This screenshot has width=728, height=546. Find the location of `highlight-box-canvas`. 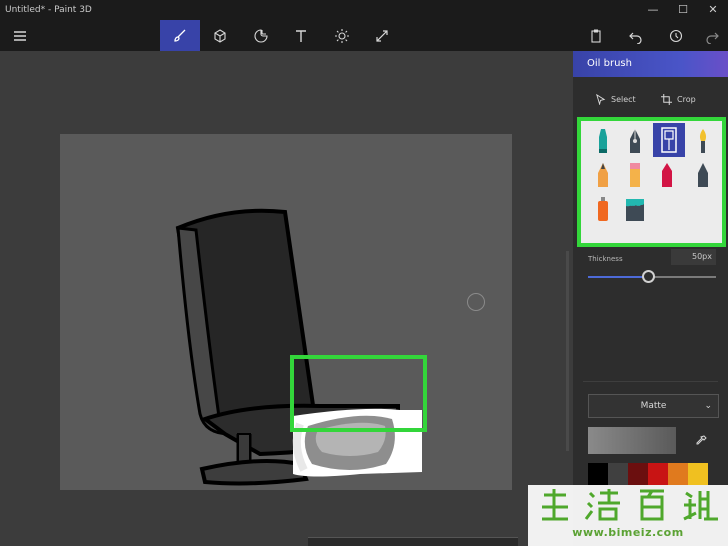

highlight-box-canvas is located at coordinates (358, 393).